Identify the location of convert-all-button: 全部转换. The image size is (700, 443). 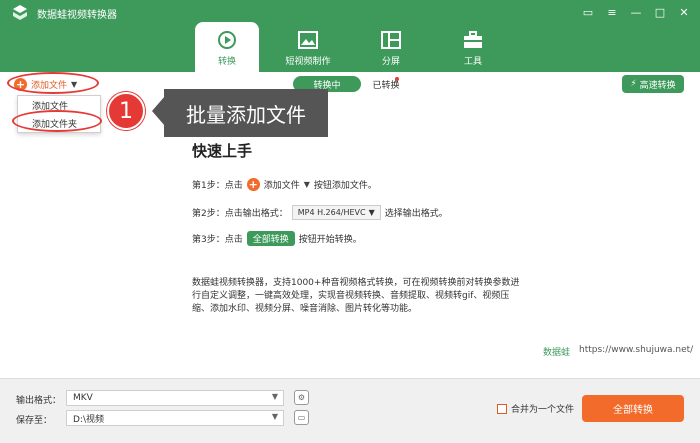
(633, 408).